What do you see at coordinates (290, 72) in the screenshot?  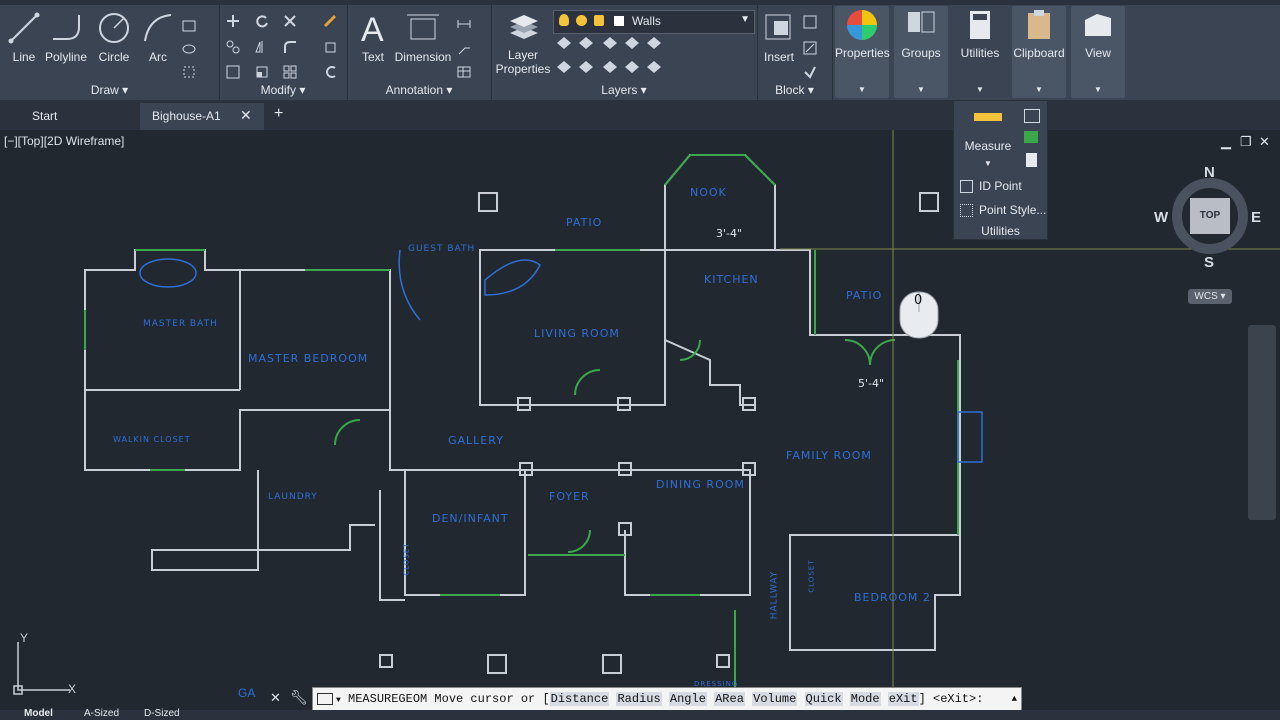 I see `array-icon` at bounding box center [290, 72].